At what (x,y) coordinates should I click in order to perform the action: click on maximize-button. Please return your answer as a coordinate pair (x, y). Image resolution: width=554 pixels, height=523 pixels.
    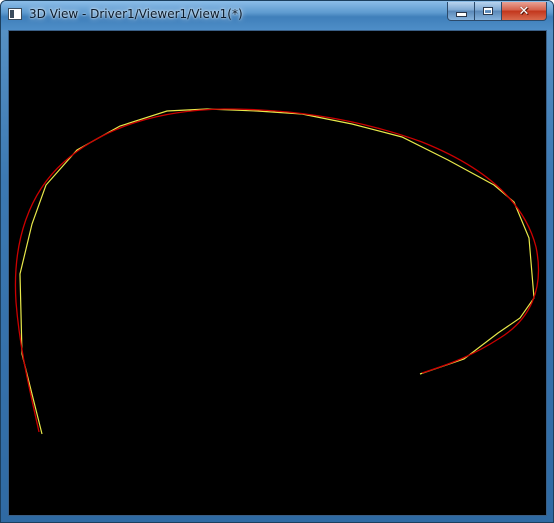
    Looking at the image, I should click on (488, 11).